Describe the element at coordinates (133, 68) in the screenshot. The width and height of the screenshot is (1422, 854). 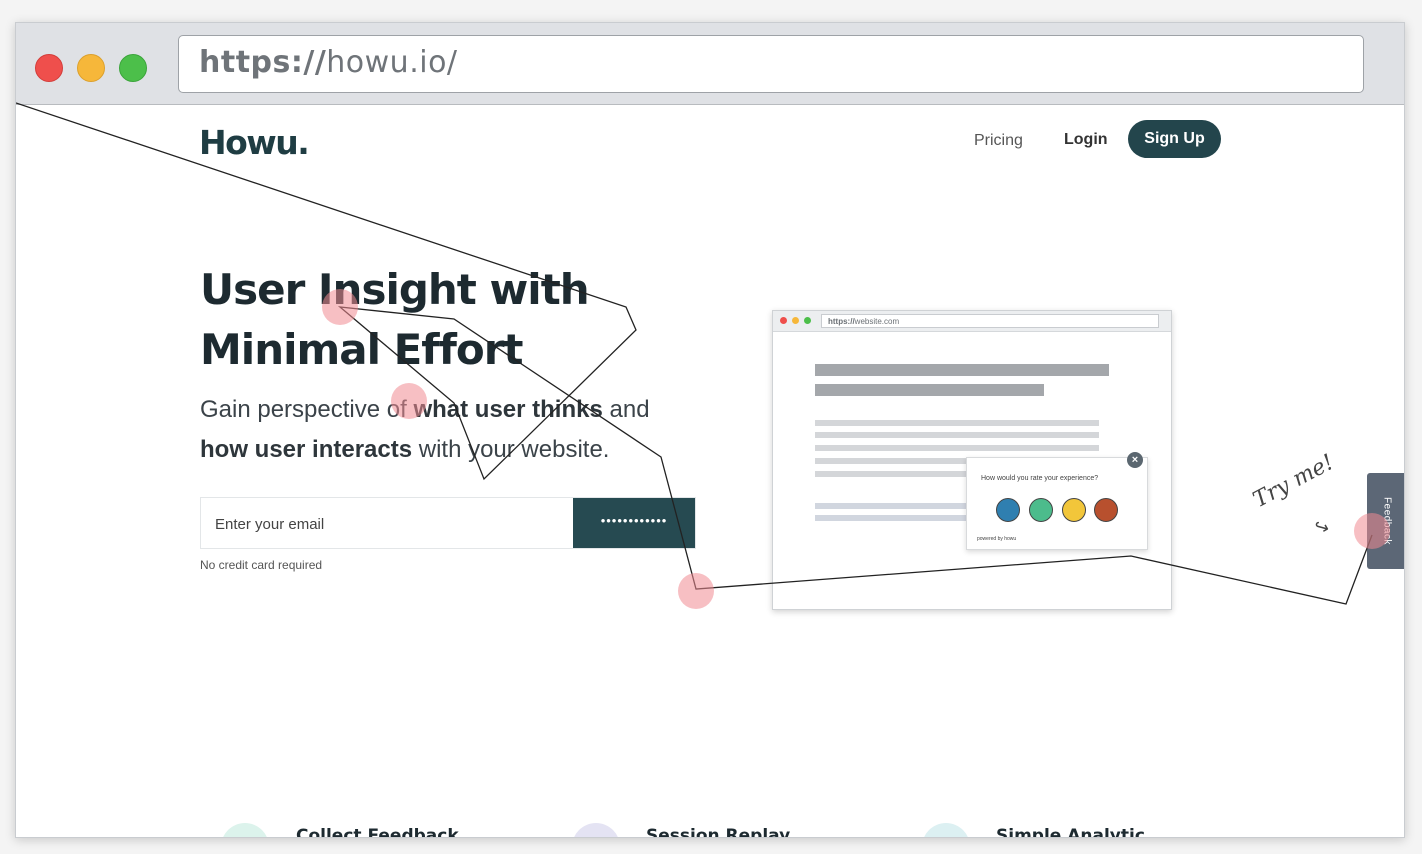
I see `maximize-window-button` at that location.